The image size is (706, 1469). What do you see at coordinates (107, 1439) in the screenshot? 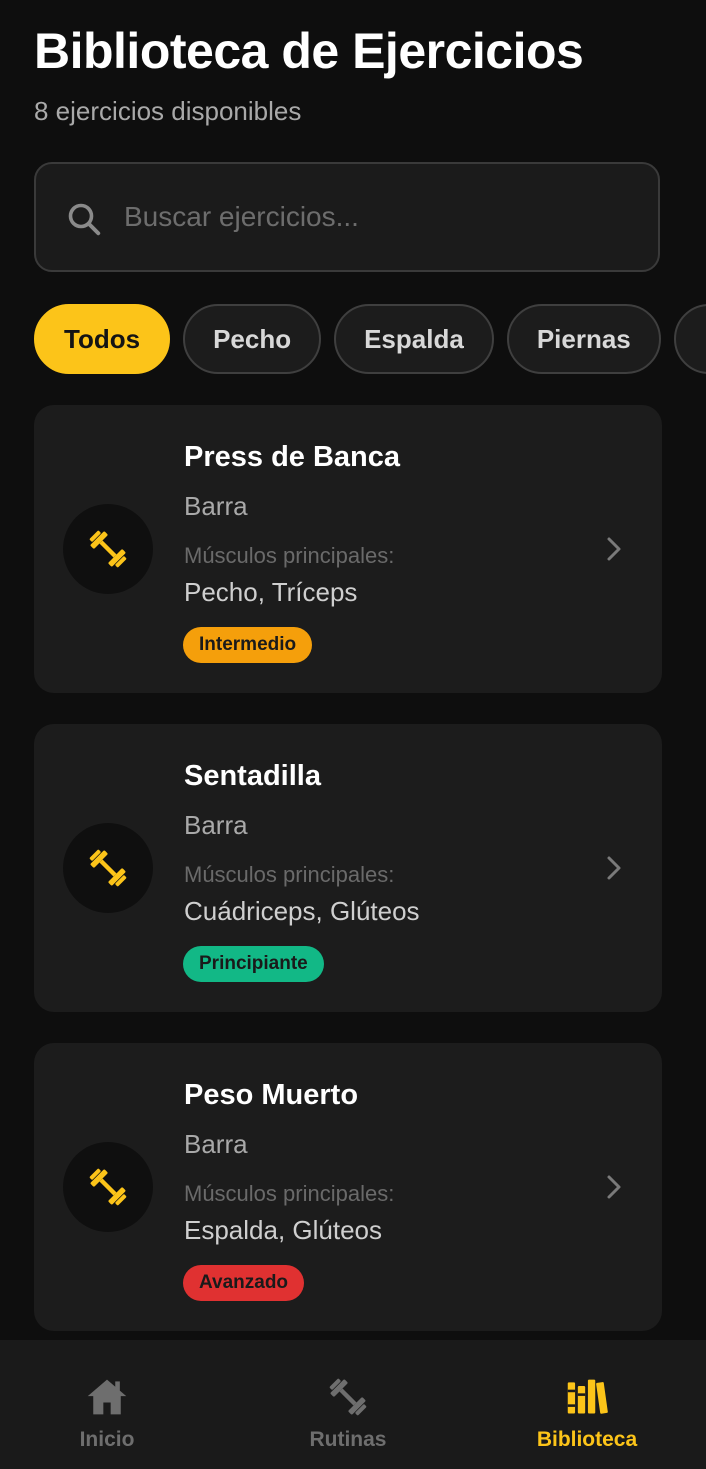
I see `nav-label: Inicio` at bounding box center [107, 1439].